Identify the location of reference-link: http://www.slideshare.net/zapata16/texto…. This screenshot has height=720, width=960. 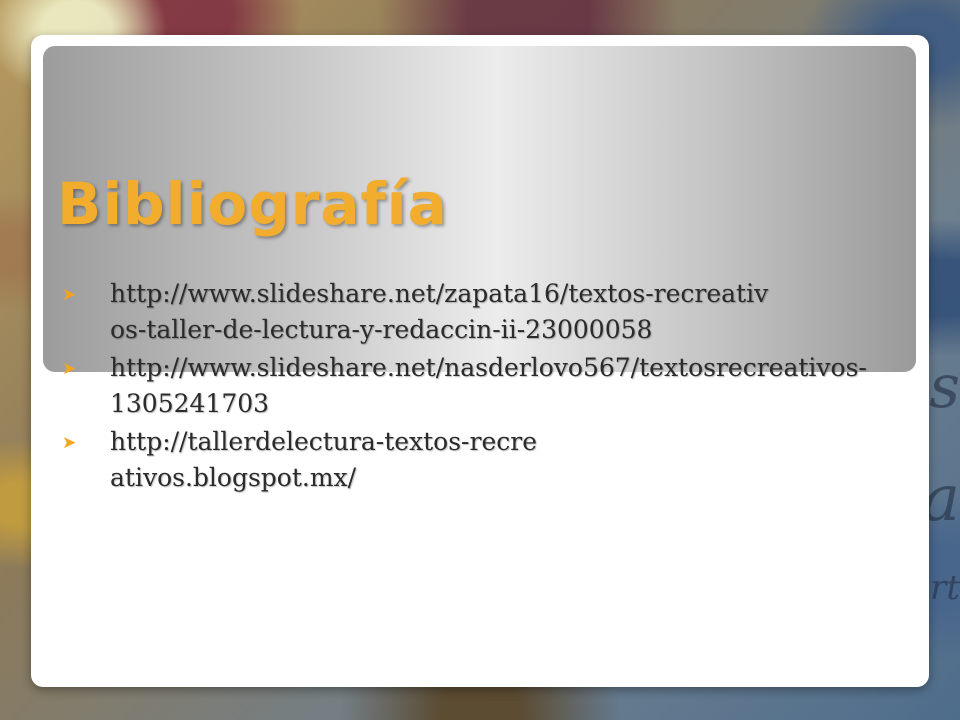
(440, 312).